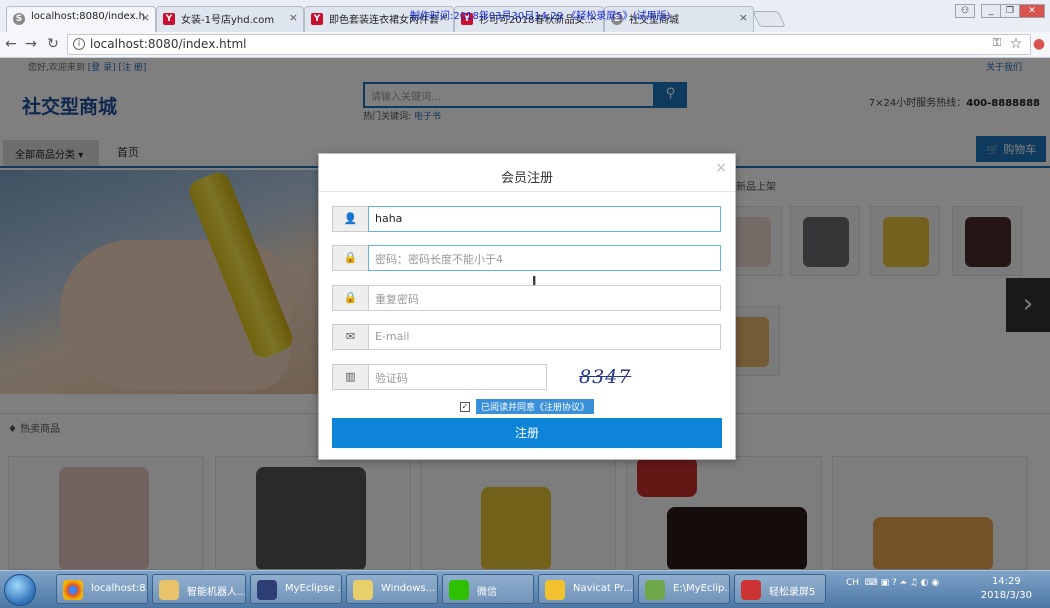 This screenshot has width=1050, height=608. Describe the element at coordinates (19, 19) in the screenshot. I see `globe-icon: S` at that location.